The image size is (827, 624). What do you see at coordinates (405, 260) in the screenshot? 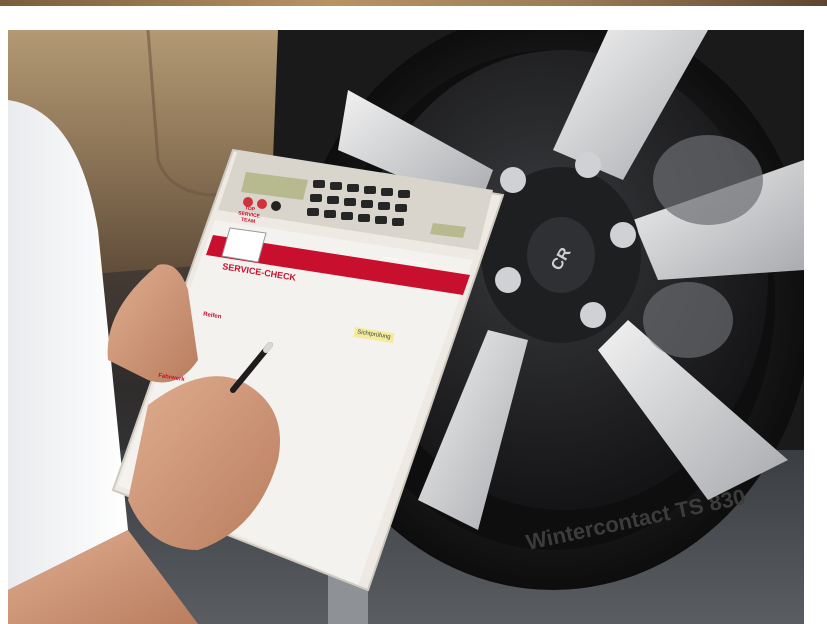
I see `form-url: www.top-service-team.de` at bounding box center [405, 260].